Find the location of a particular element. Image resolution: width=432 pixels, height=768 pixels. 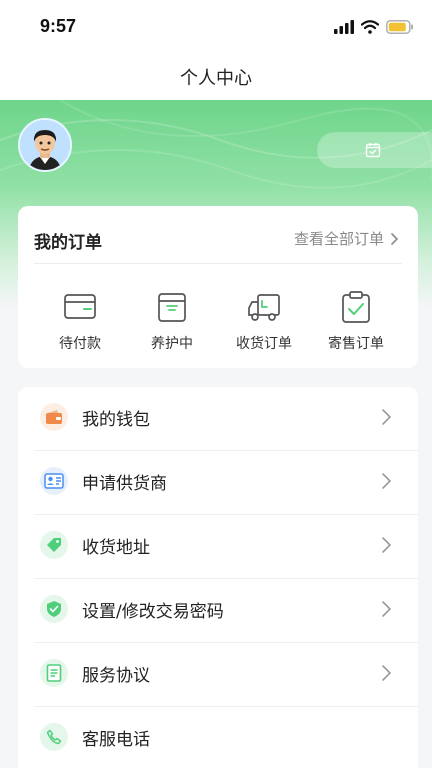

id-card-icon is located at coordinates (54, 481).